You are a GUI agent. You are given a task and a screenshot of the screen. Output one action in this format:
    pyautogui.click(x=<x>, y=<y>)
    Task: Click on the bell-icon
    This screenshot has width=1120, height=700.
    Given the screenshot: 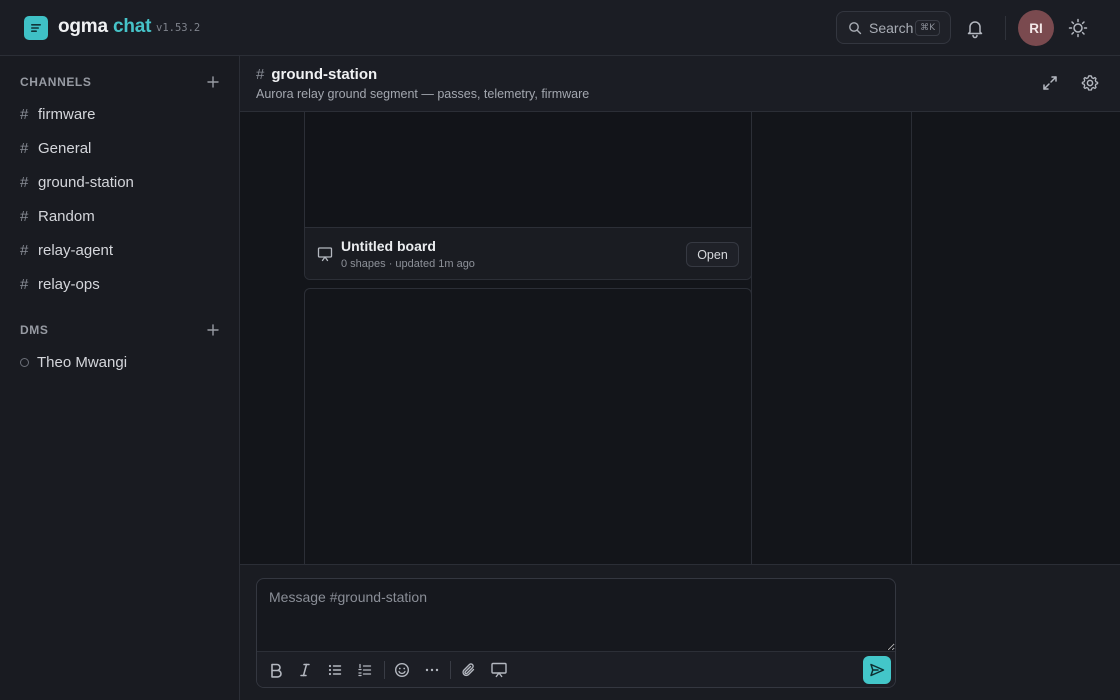 What is the action you would take?
    pyautogui.click(x=975, y=30)
    